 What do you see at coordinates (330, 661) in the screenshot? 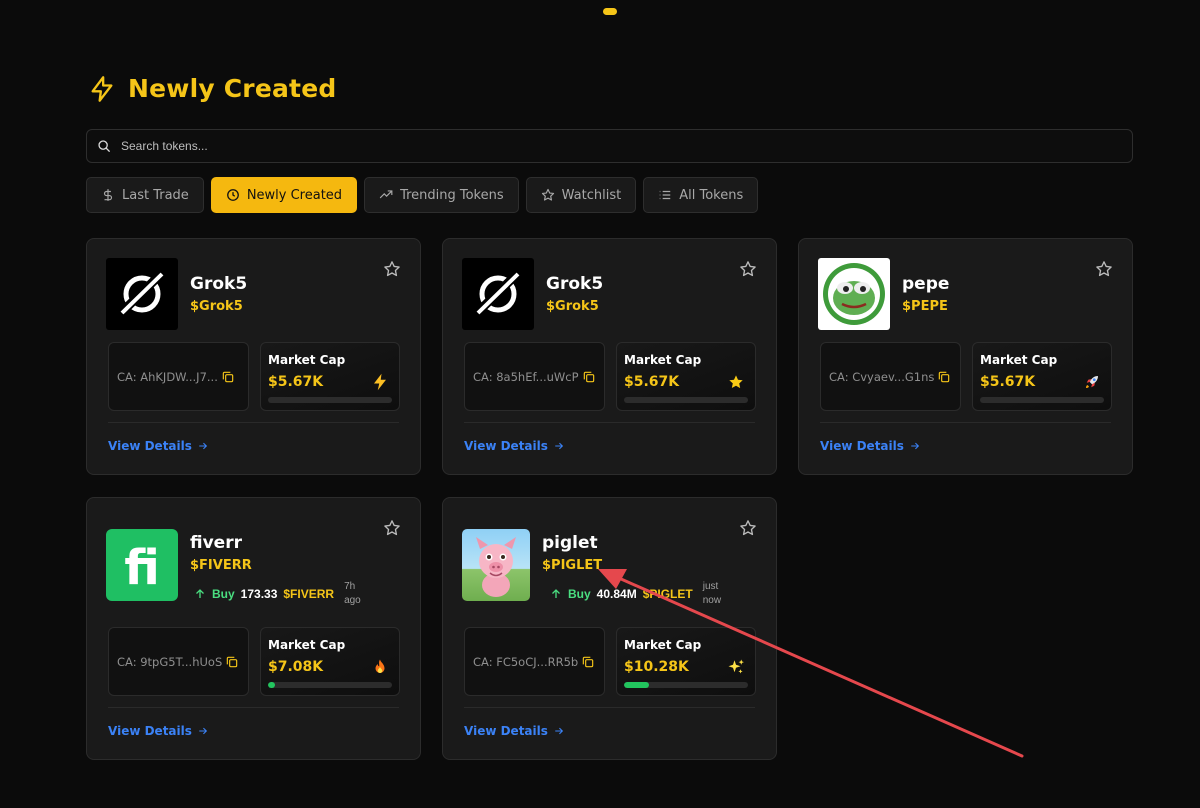
I see `market-cap-box: Market Cap $7.08K` at bounding box center [330, 661].